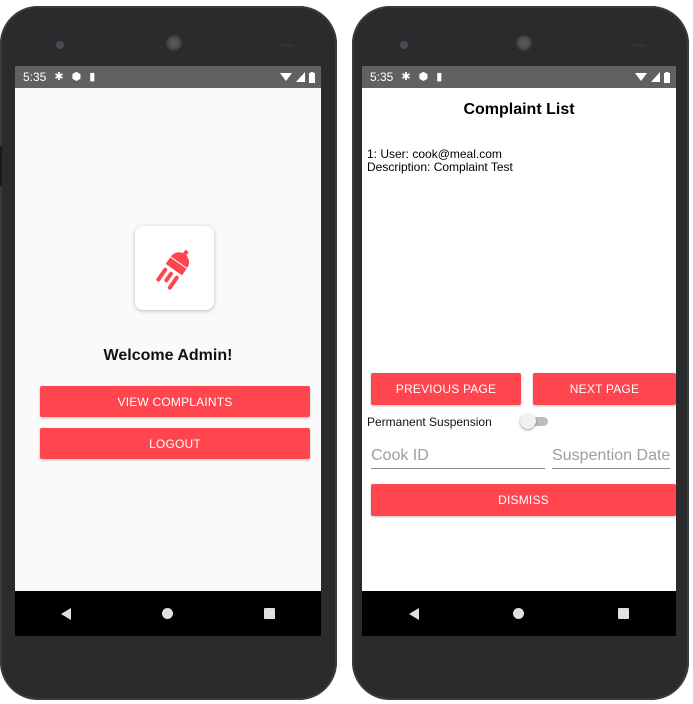 Image resolution: width=693 pixels, height=704 pixels. I want to click on complaint-description: Description: Complaint Test, so click(440, 167).